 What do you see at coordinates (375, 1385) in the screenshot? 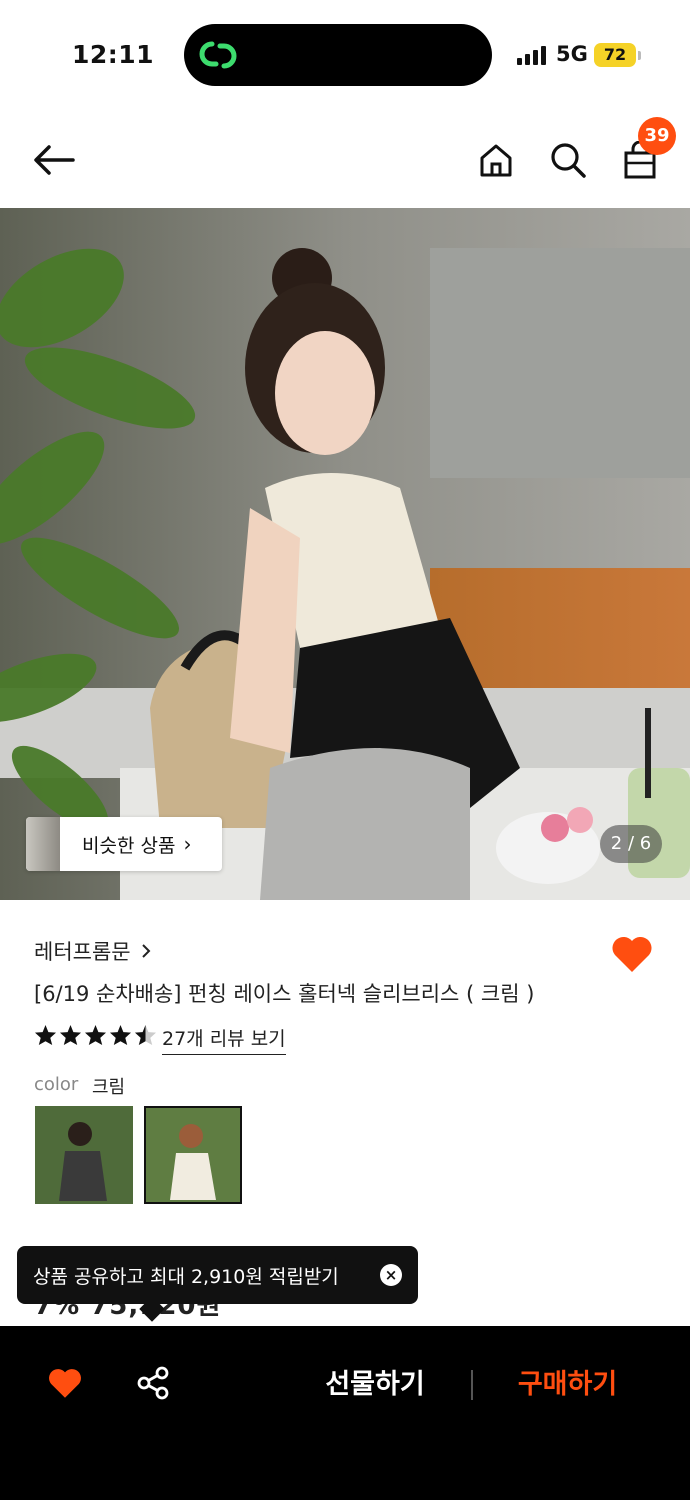
I see `gift-button: 선물하기` at bounding box center [375, 1385].